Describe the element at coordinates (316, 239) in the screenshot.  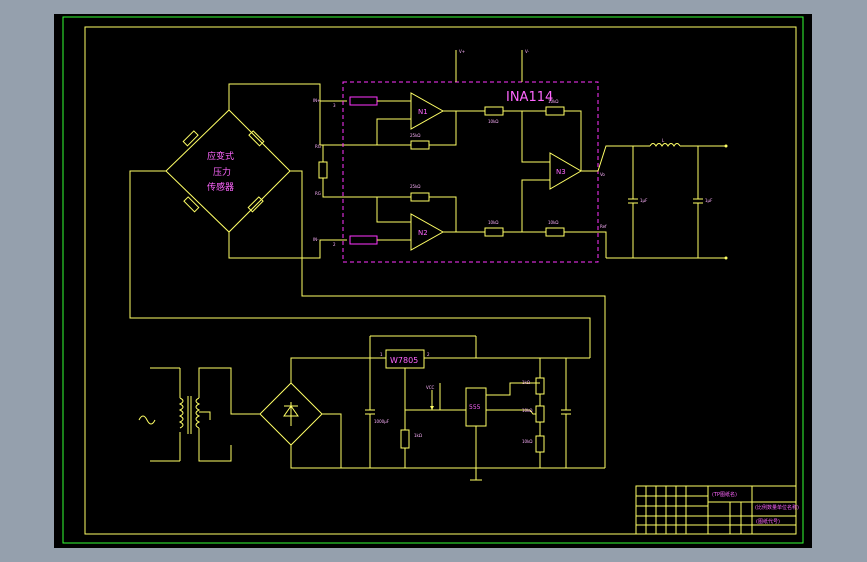
I see `svg-text: IN-` at that location.